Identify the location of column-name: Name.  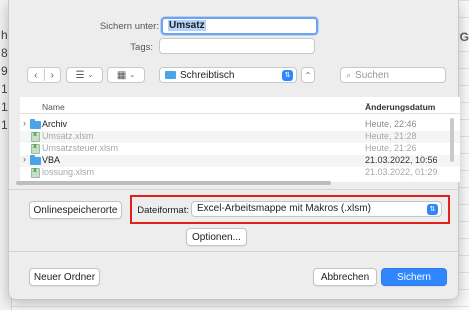
(53, 107).